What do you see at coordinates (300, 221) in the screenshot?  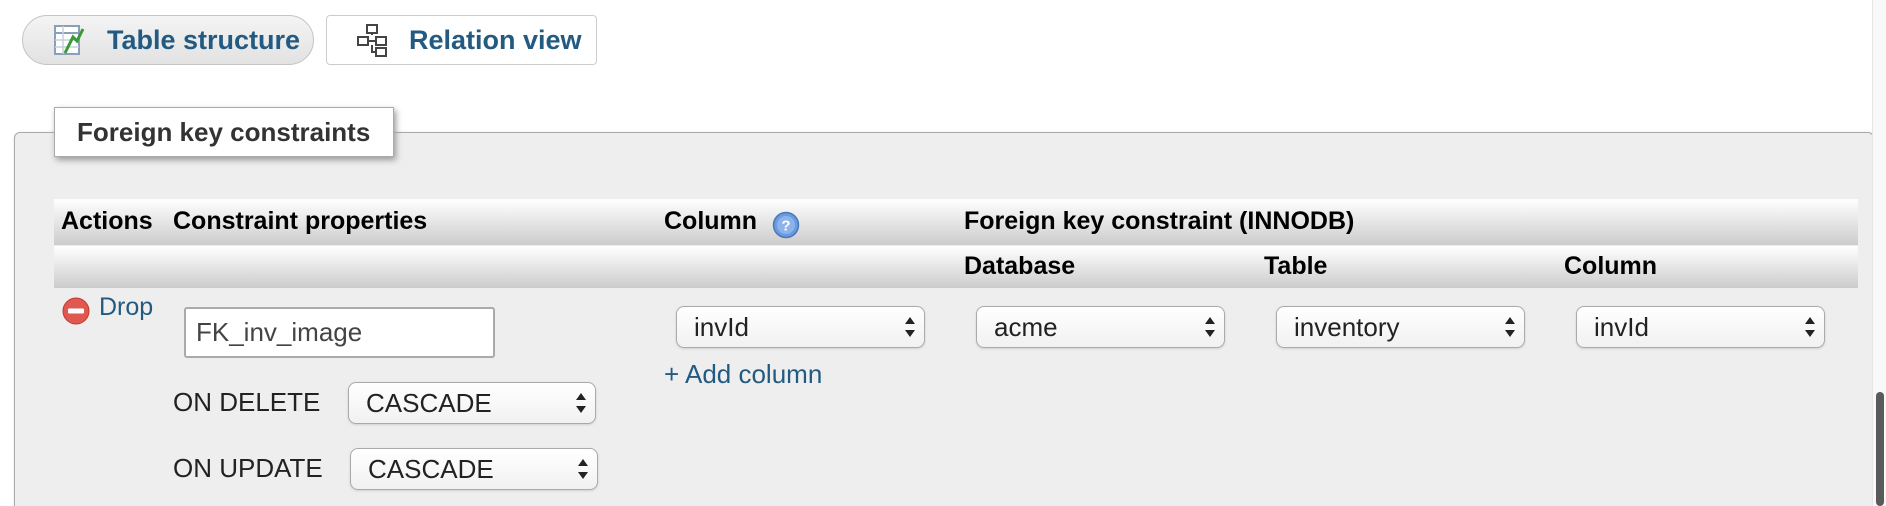 I see `header-constraint-properties: Constraint properties` at bounding box center [300, 221].